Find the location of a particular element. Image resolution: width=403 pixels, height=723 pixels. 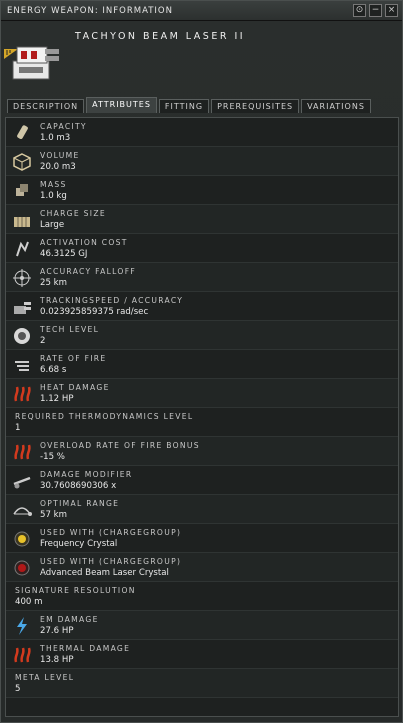

tab-description: DESCRIPTION is located at coordinates (46, 106).